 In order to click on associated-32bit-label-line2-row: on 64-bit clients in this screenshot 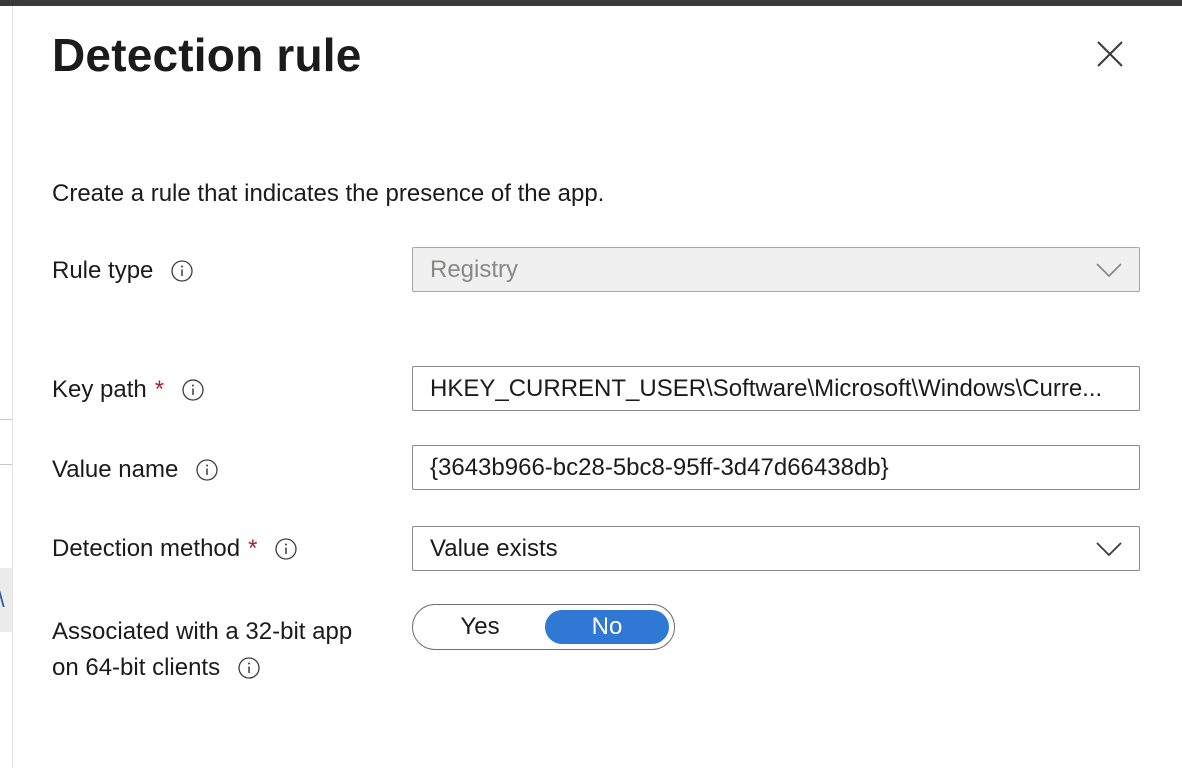, I will do `click(156, 668)`.